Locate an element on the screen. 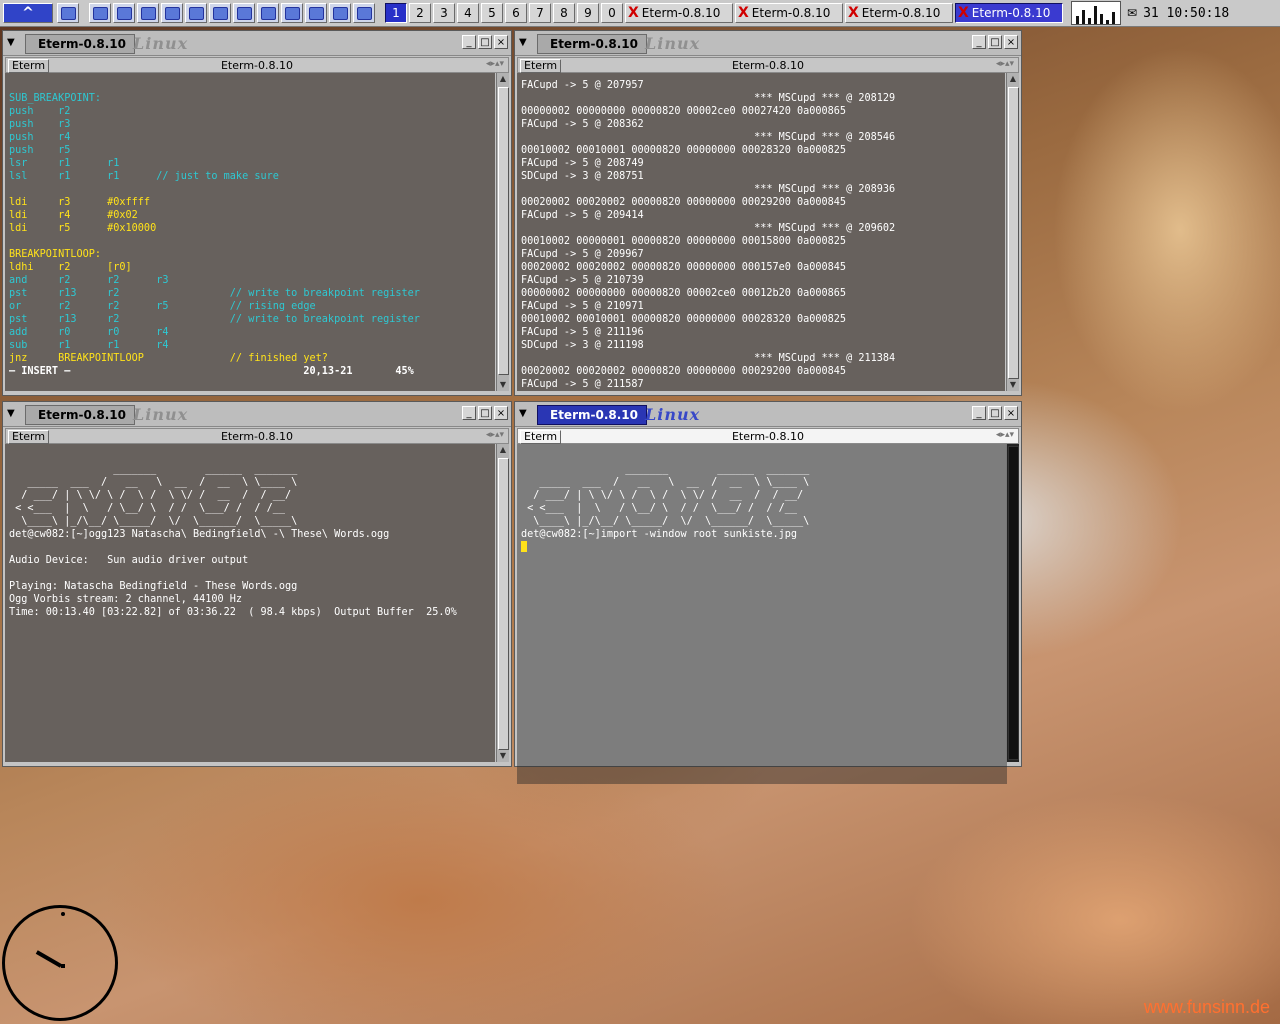  cpu-load-graph is located at coordinates (1096, 13).